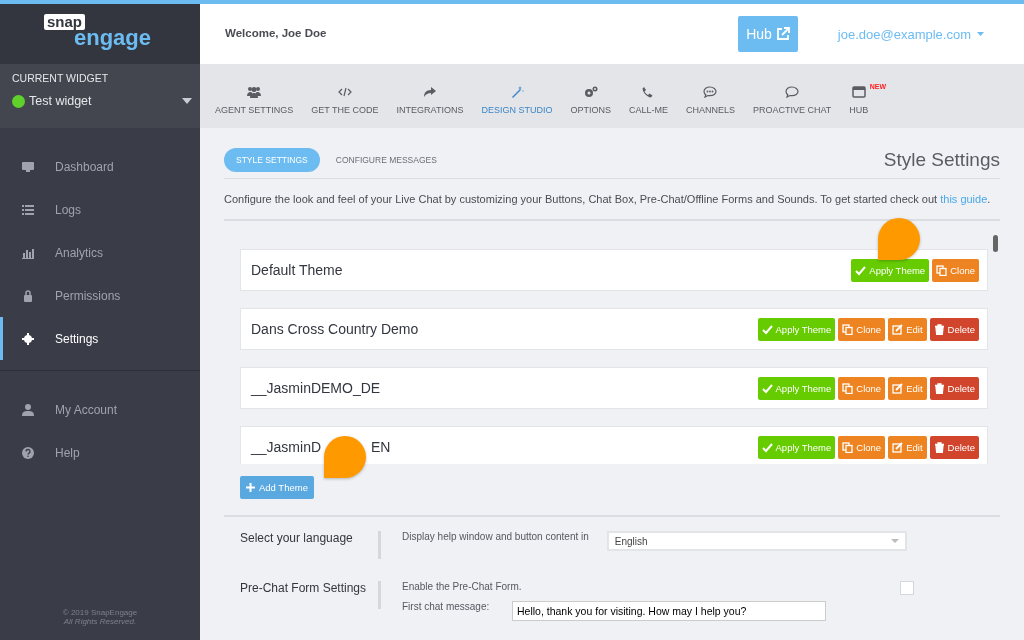  I want to click on list-icon, so click(28, 209).